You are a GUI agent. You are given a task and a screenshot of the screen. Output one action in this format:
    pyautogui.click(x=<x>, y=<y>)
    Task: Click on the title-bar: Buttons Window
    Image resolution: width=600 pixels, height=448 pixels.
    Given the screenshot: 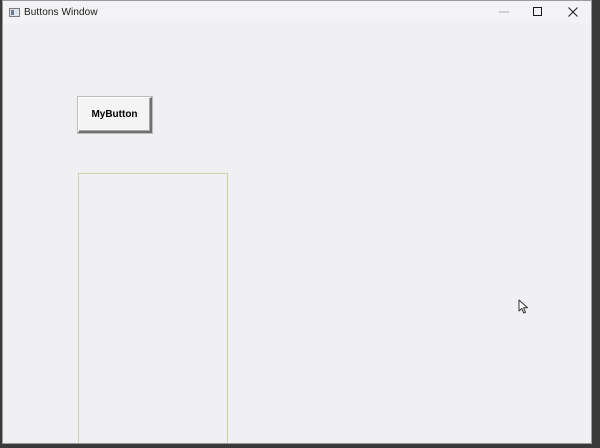 What is the action you would take?
    pyautogui.click(x=297, y=12)
    